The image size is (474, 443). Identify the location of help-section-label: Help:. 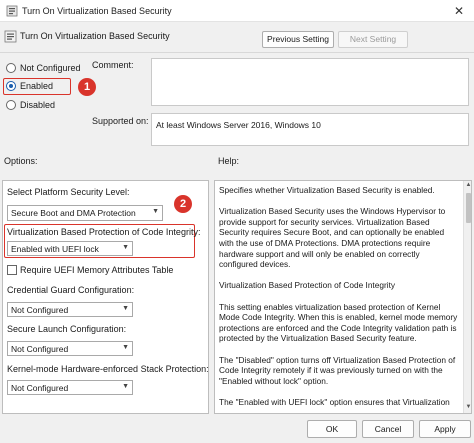
(229, 161).